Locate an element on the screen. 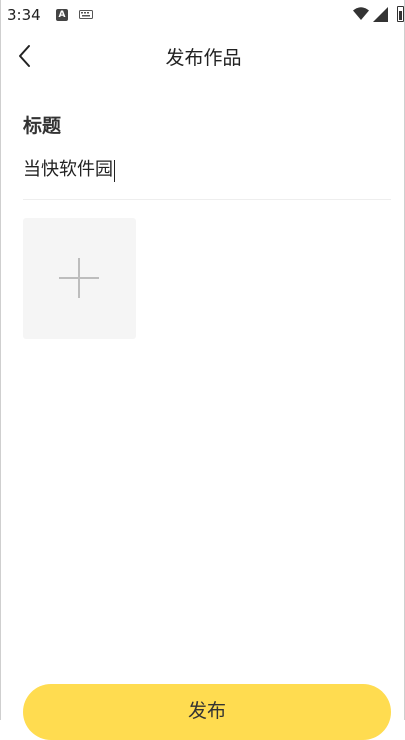  status-bar: 3:34 A is located at coordinates (203, 15).